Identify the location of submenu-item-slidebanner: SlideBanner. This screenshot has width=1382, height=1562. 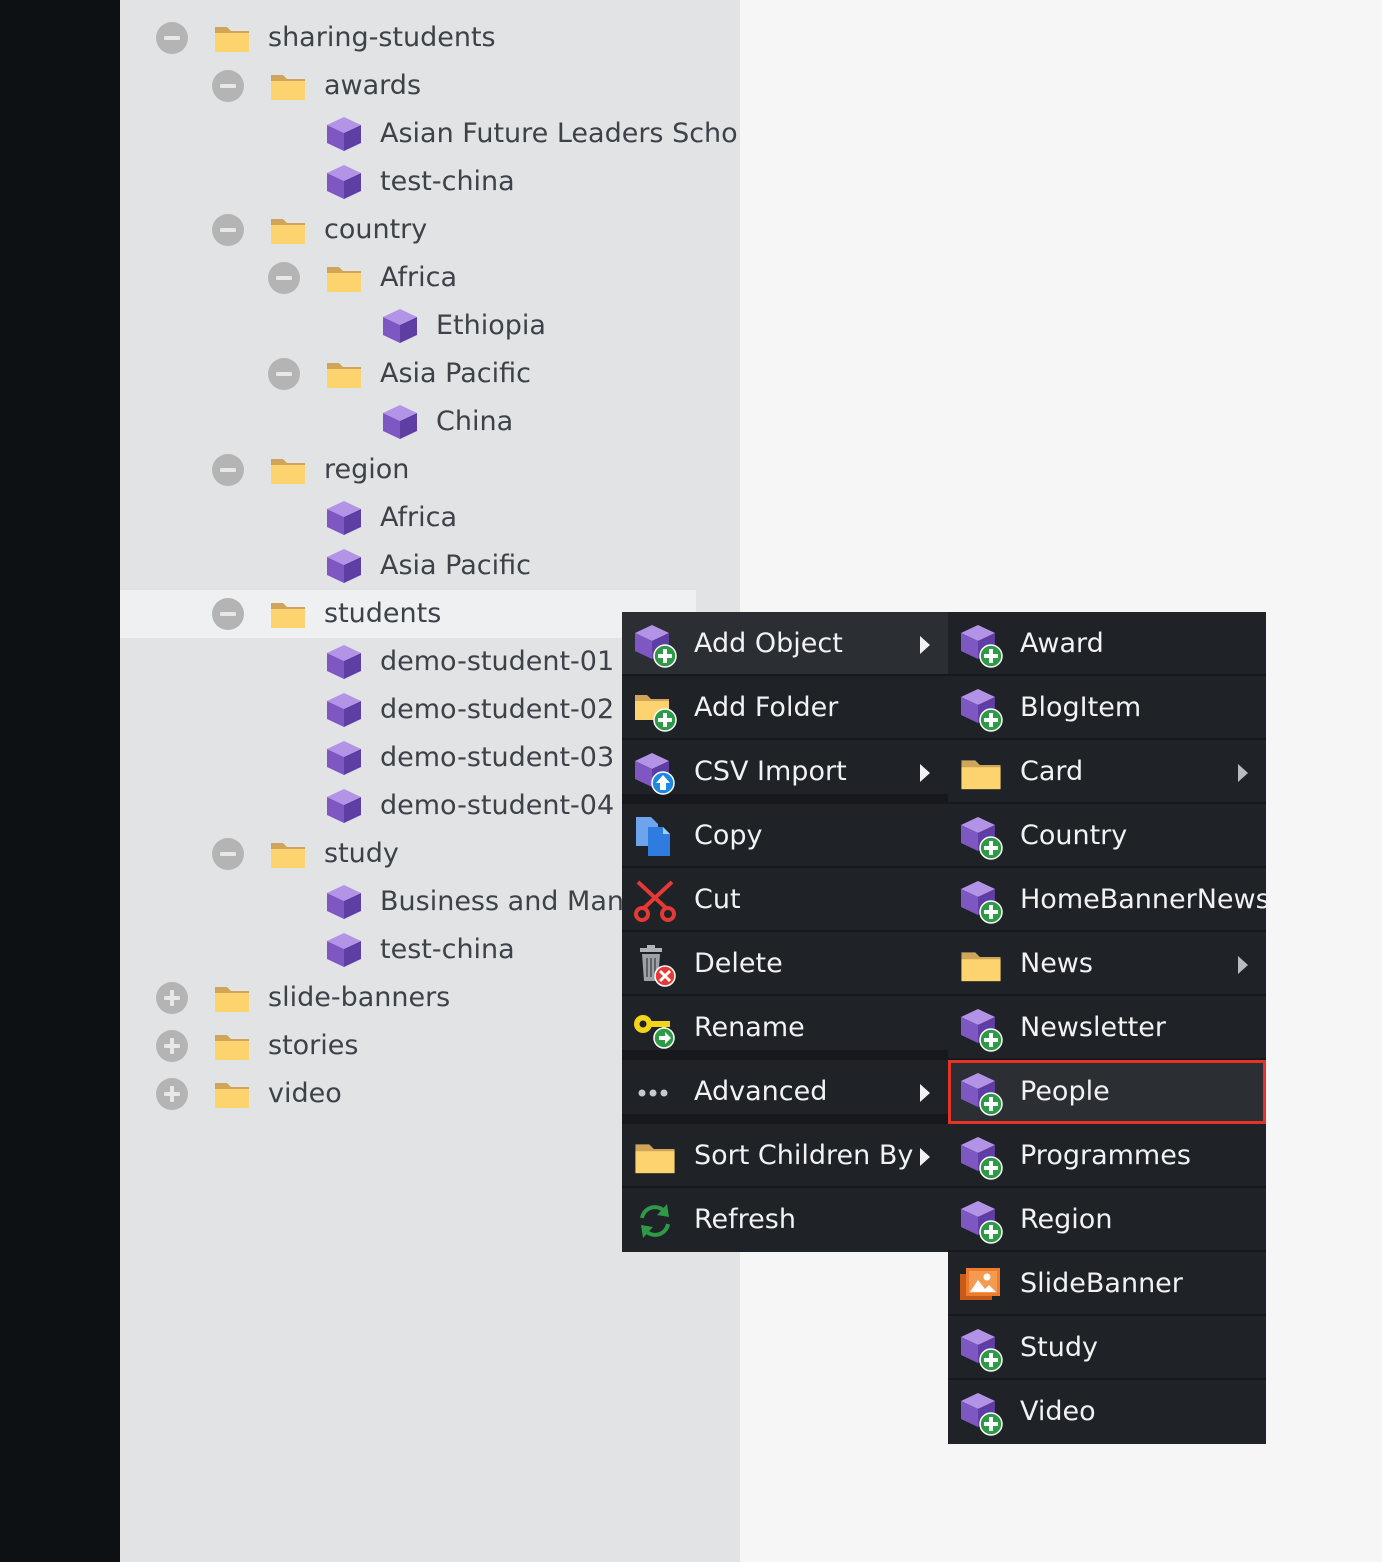
(1107, 1284).